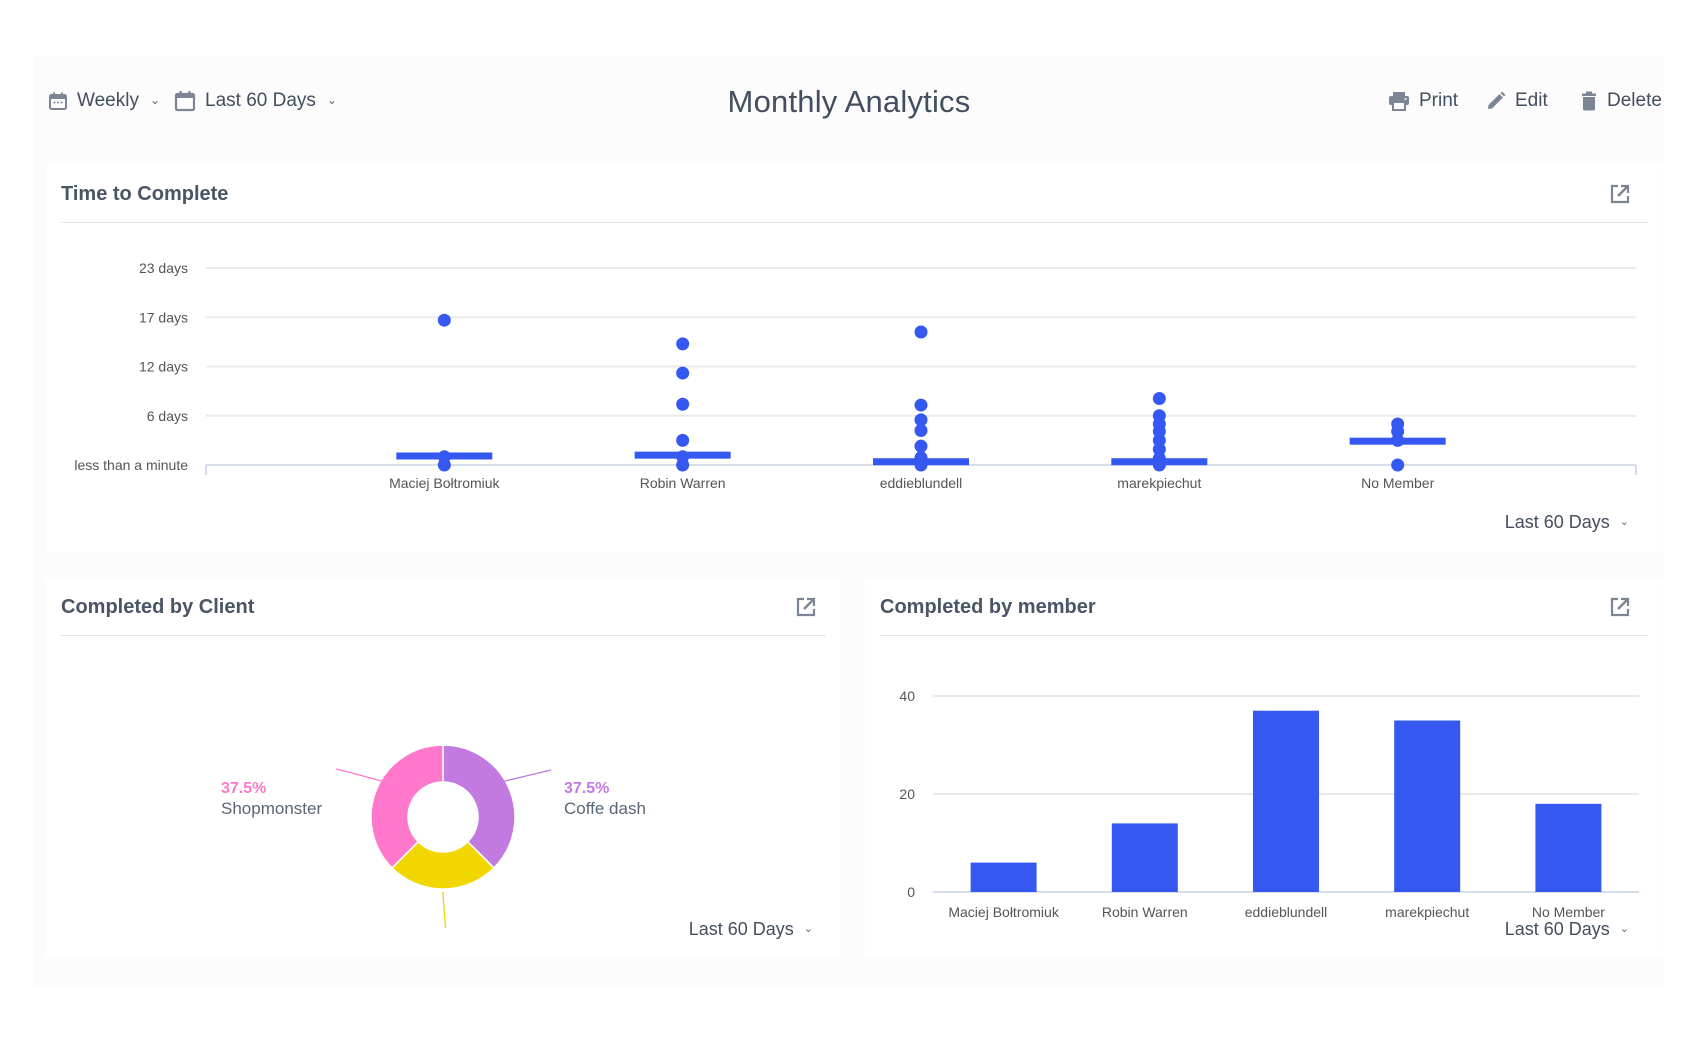 This screenshot has width=1685, height=1037. I want to click on pencil-icon, so click(1497, 100).